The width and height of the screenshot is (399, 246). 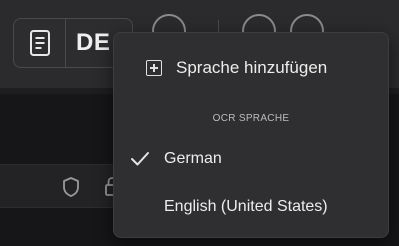 I want to click on document-icon-button, so click(x=40, y=43).